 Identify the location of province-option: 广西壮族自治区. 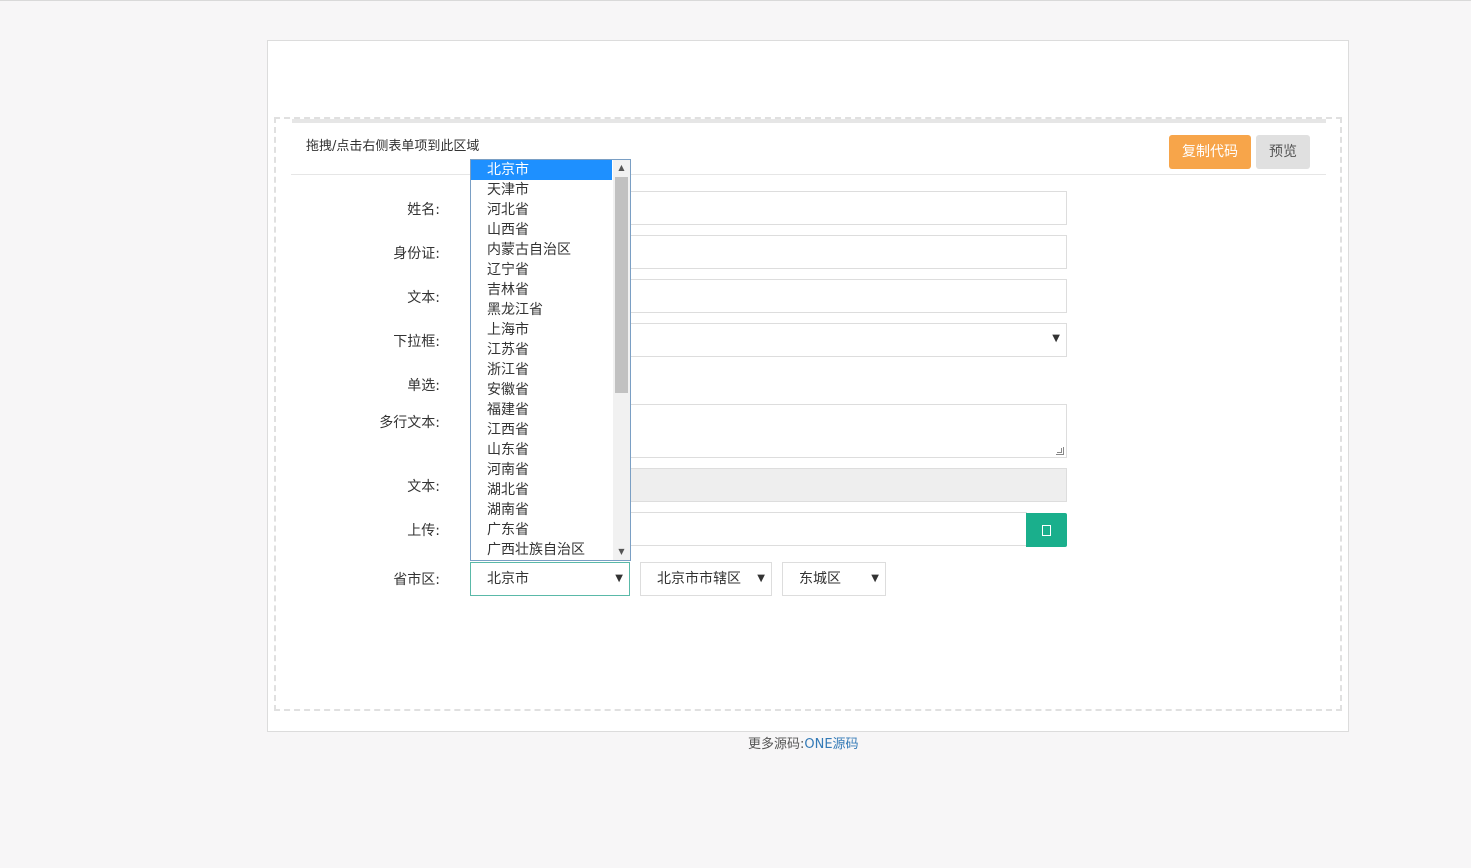
(541, 550).